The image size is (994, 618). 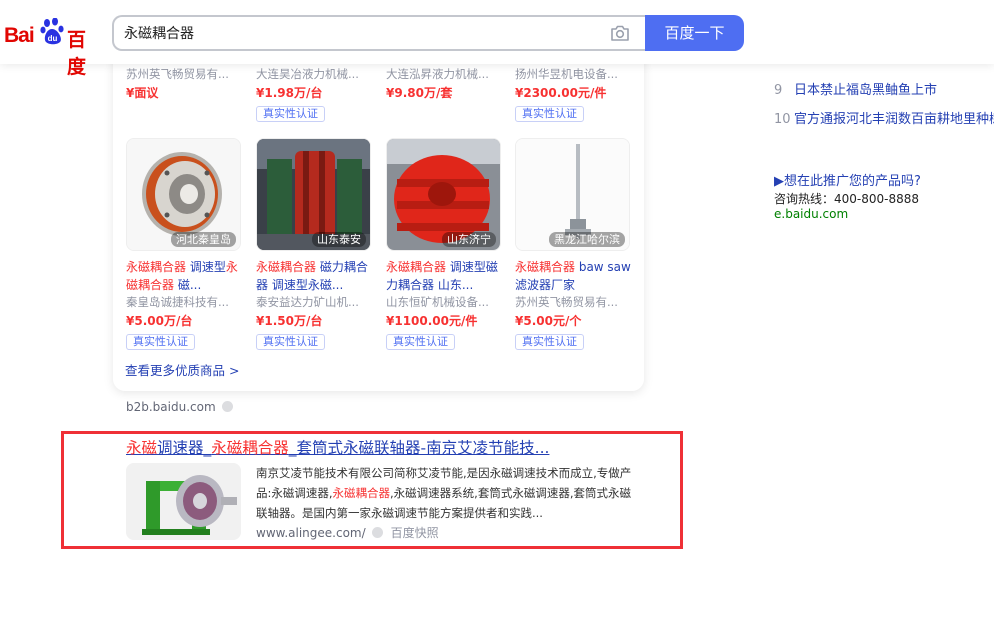 What do you see at coordinates (811, 214) in the screenshot?
I see `promo-domain: e.baidu.com` at bounding box center [811, 214].